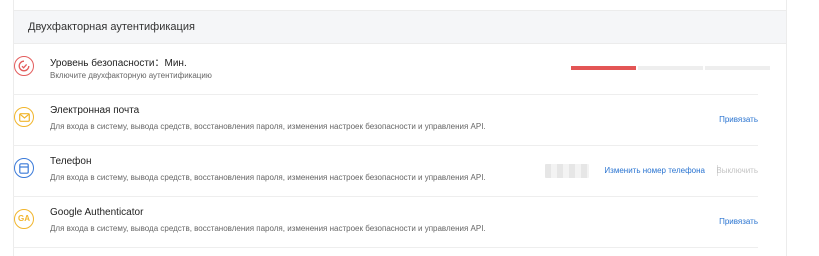 This screenshot has width=819, height=256. What do you see at coordinates (654, 170) in the screenshot?
I see `change-phone-link: Изменить номер телефона` at bounding box center [654, 170].